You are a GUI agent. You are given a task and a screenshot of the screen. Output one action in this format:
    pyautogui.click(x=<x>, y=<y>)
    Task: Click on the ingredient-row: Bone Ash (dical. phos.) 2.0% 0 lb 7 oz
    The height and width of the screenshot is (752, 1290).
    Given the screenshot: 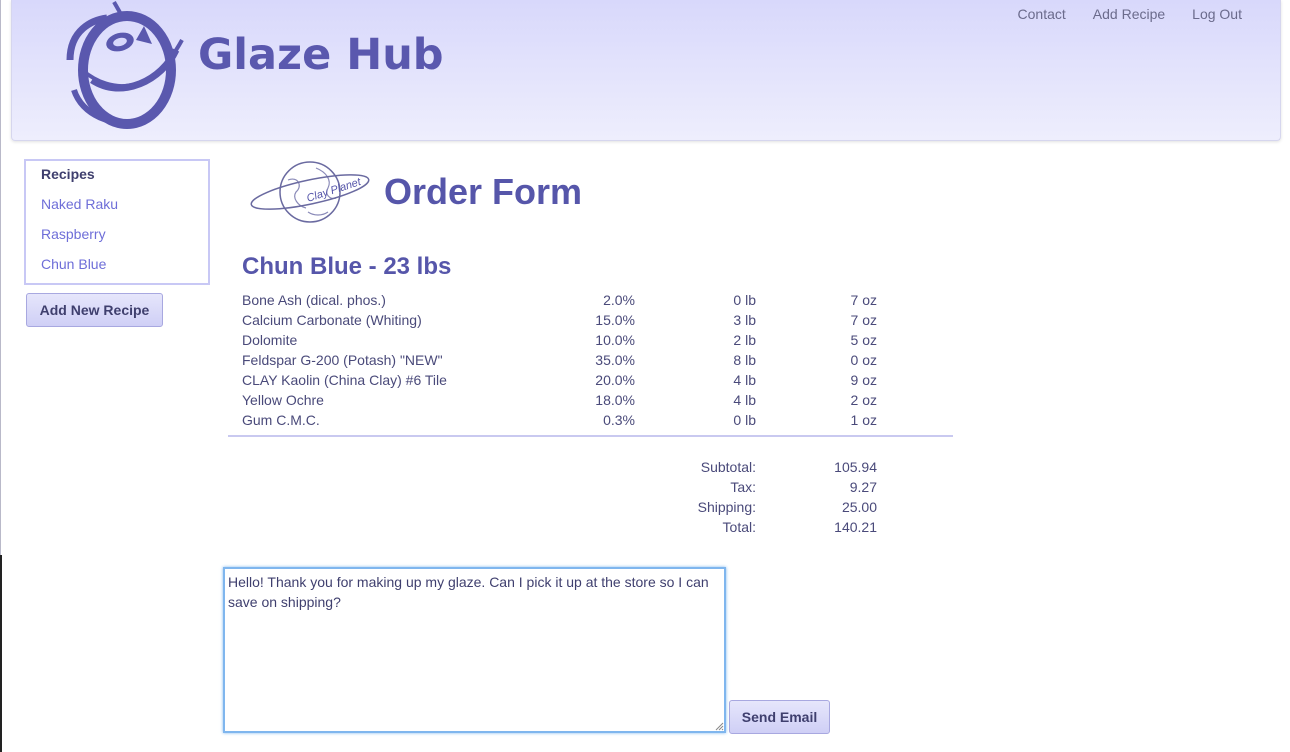 What is the action you would take?
    pyautogui.click(x=562, y=302)
    